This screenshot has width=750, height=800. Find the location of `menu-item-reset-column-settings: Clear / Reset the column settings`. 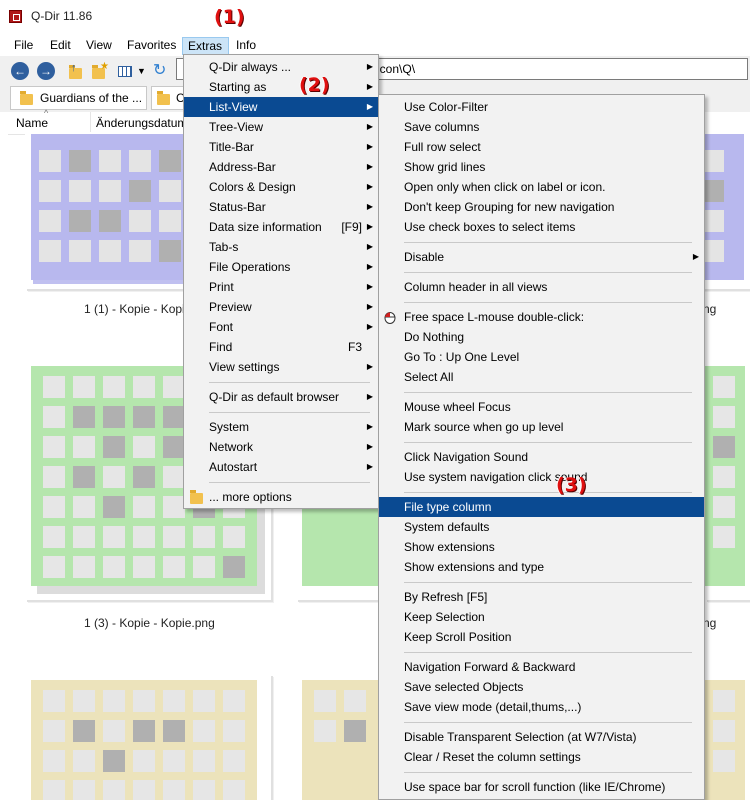

menu-item-reset-column-settings: Clear / Reset the column settings is located at coordinates (541, 757).